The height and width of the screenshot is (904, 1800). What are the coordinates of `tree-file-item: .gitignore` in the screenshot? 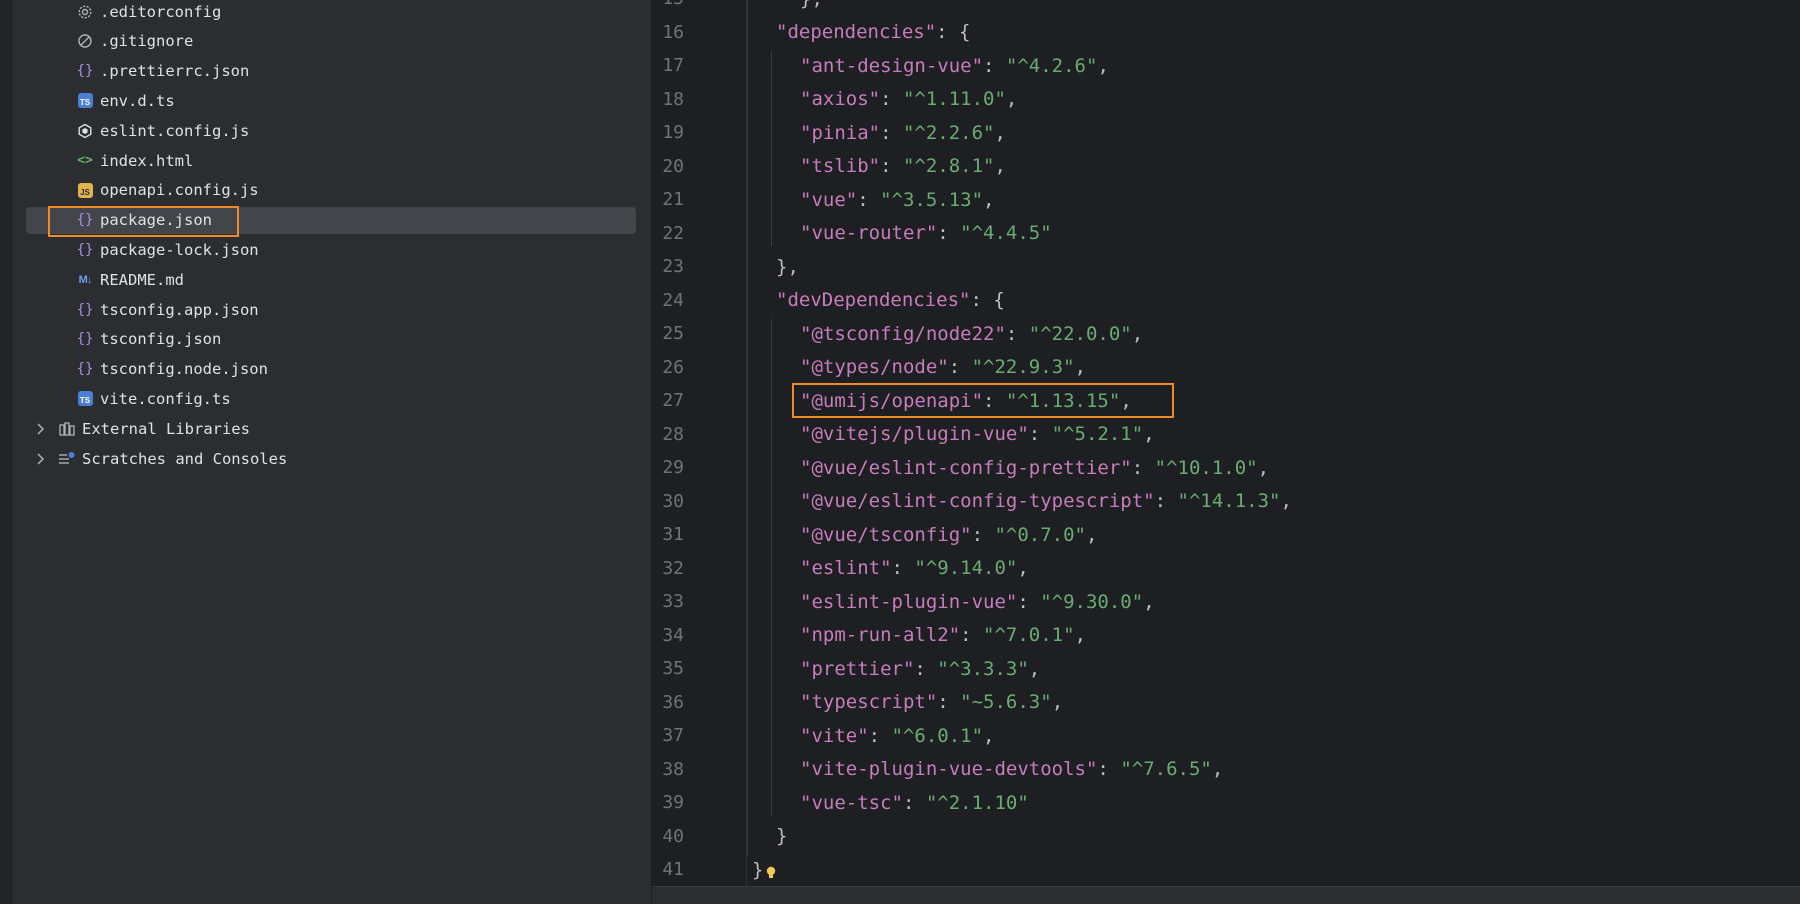 It's located at (331, 41).